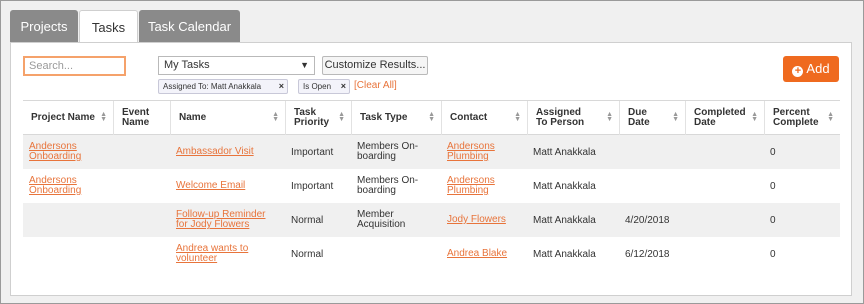 This screenshot has width=864, height=304. I want to click on cell-type, so click(396, 254).